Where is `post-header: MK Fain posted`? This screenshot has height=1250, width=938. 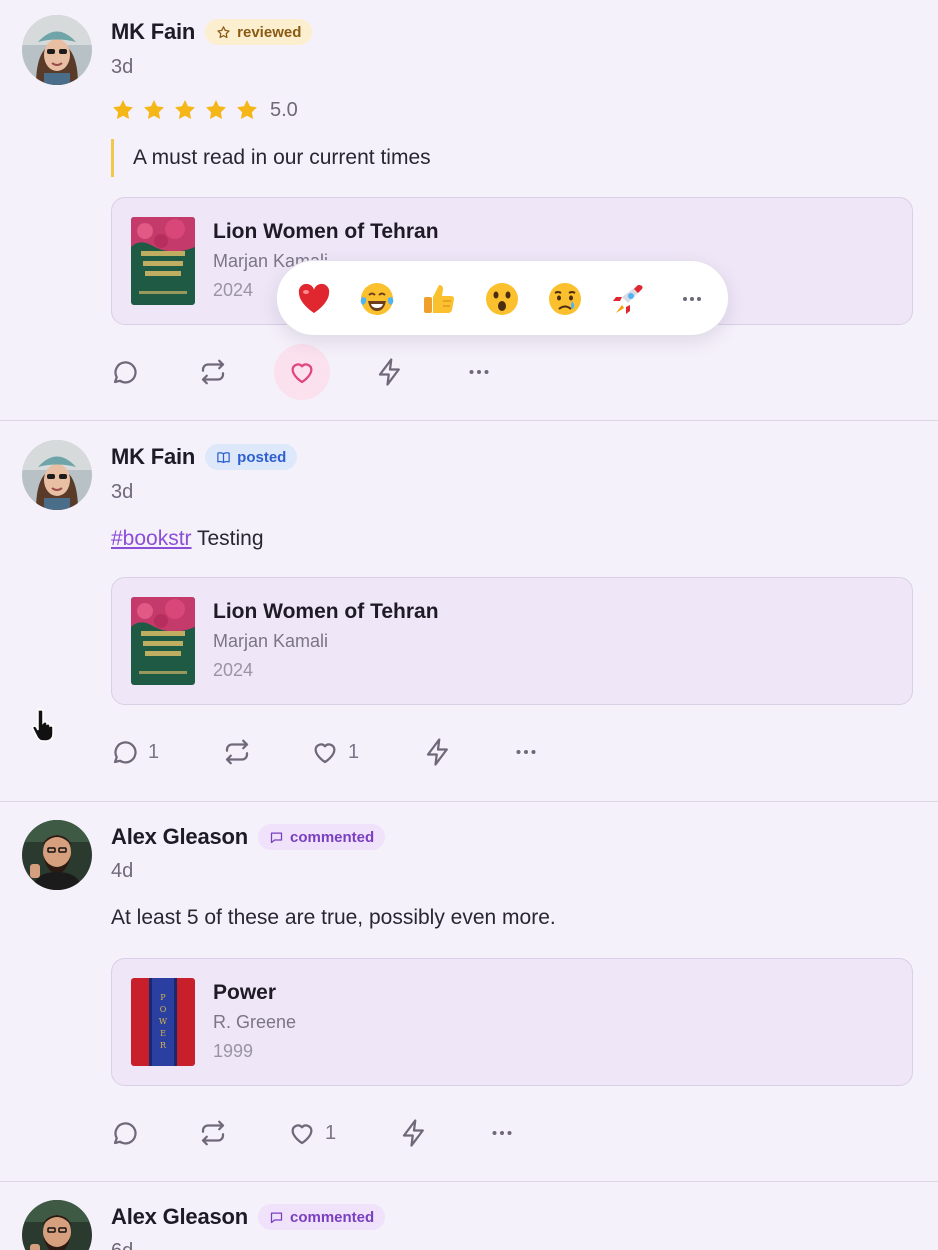 post-header: MK Fain posted is located at coordinates (204, 457).